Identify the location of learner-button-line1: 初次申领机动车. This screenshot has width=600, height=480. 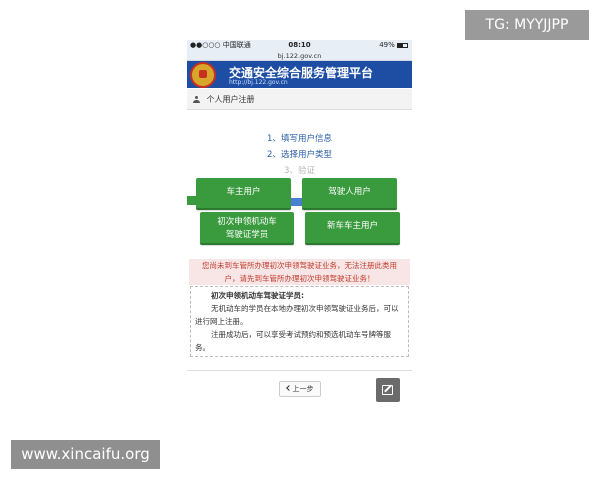
(247, 222).